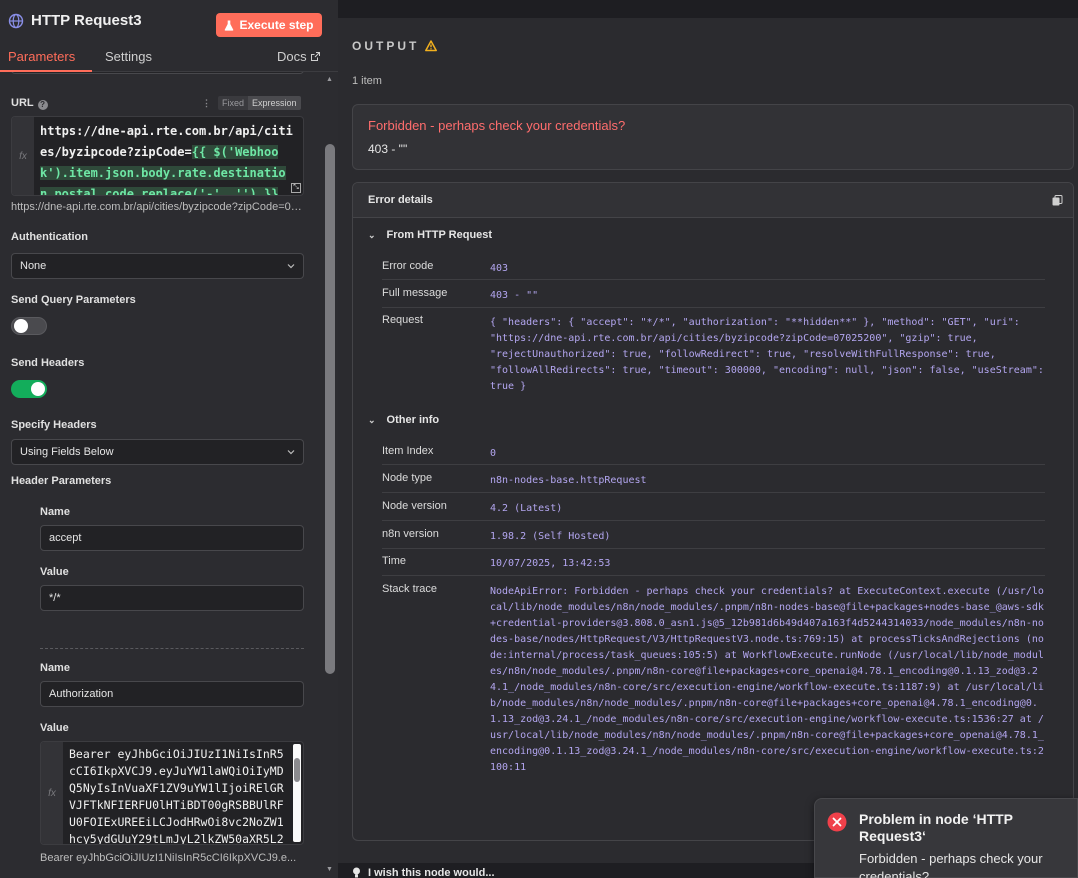 This screenshot has height=878, width=1078. I want to click on specify-headers-label: Specify Headers, so click(54, 425).